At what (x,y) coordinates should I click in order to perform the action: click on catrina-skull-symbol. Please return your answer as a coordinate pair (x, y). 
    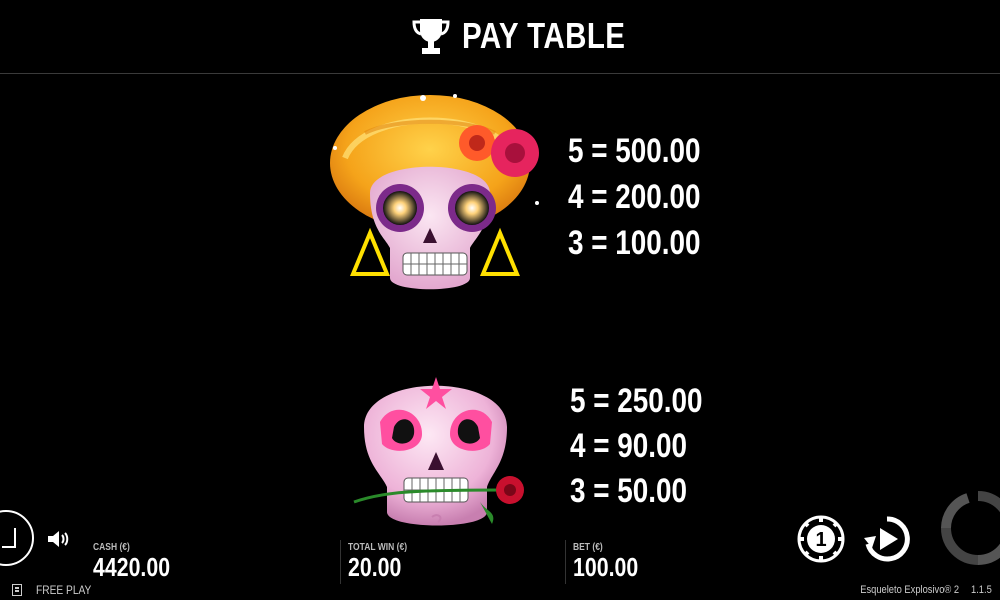
    Looking at the image, I should click on (434, 192).